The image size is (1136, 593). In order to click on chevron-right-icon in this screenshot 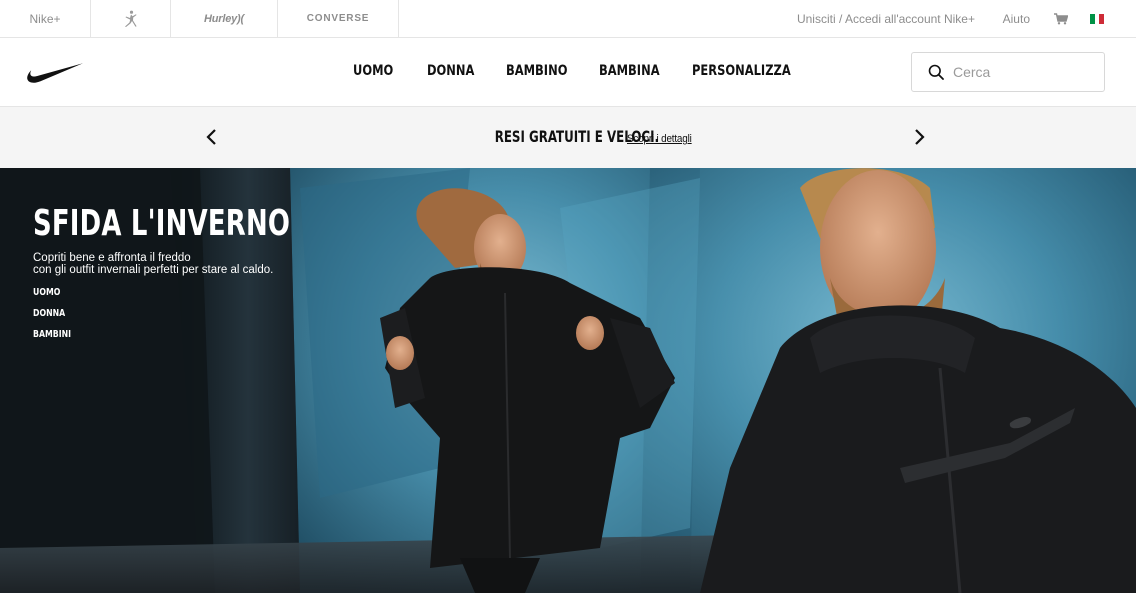, I will do `click(920, 137)`.